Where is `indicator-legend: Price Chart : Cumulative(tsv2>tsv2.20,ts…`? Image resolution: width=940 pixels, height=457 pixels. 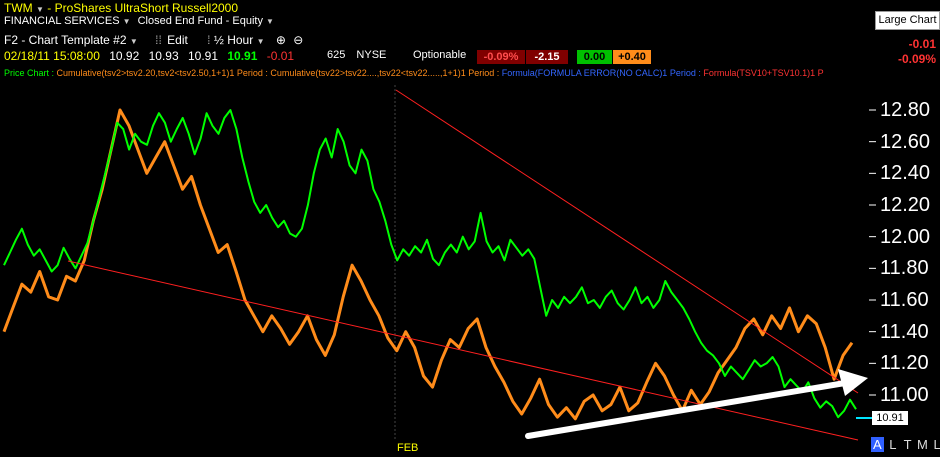 indicator-legend: Price Chart : Cumulative(tsv2>tsv2.20,ts… is located at coordinates (414, 73).